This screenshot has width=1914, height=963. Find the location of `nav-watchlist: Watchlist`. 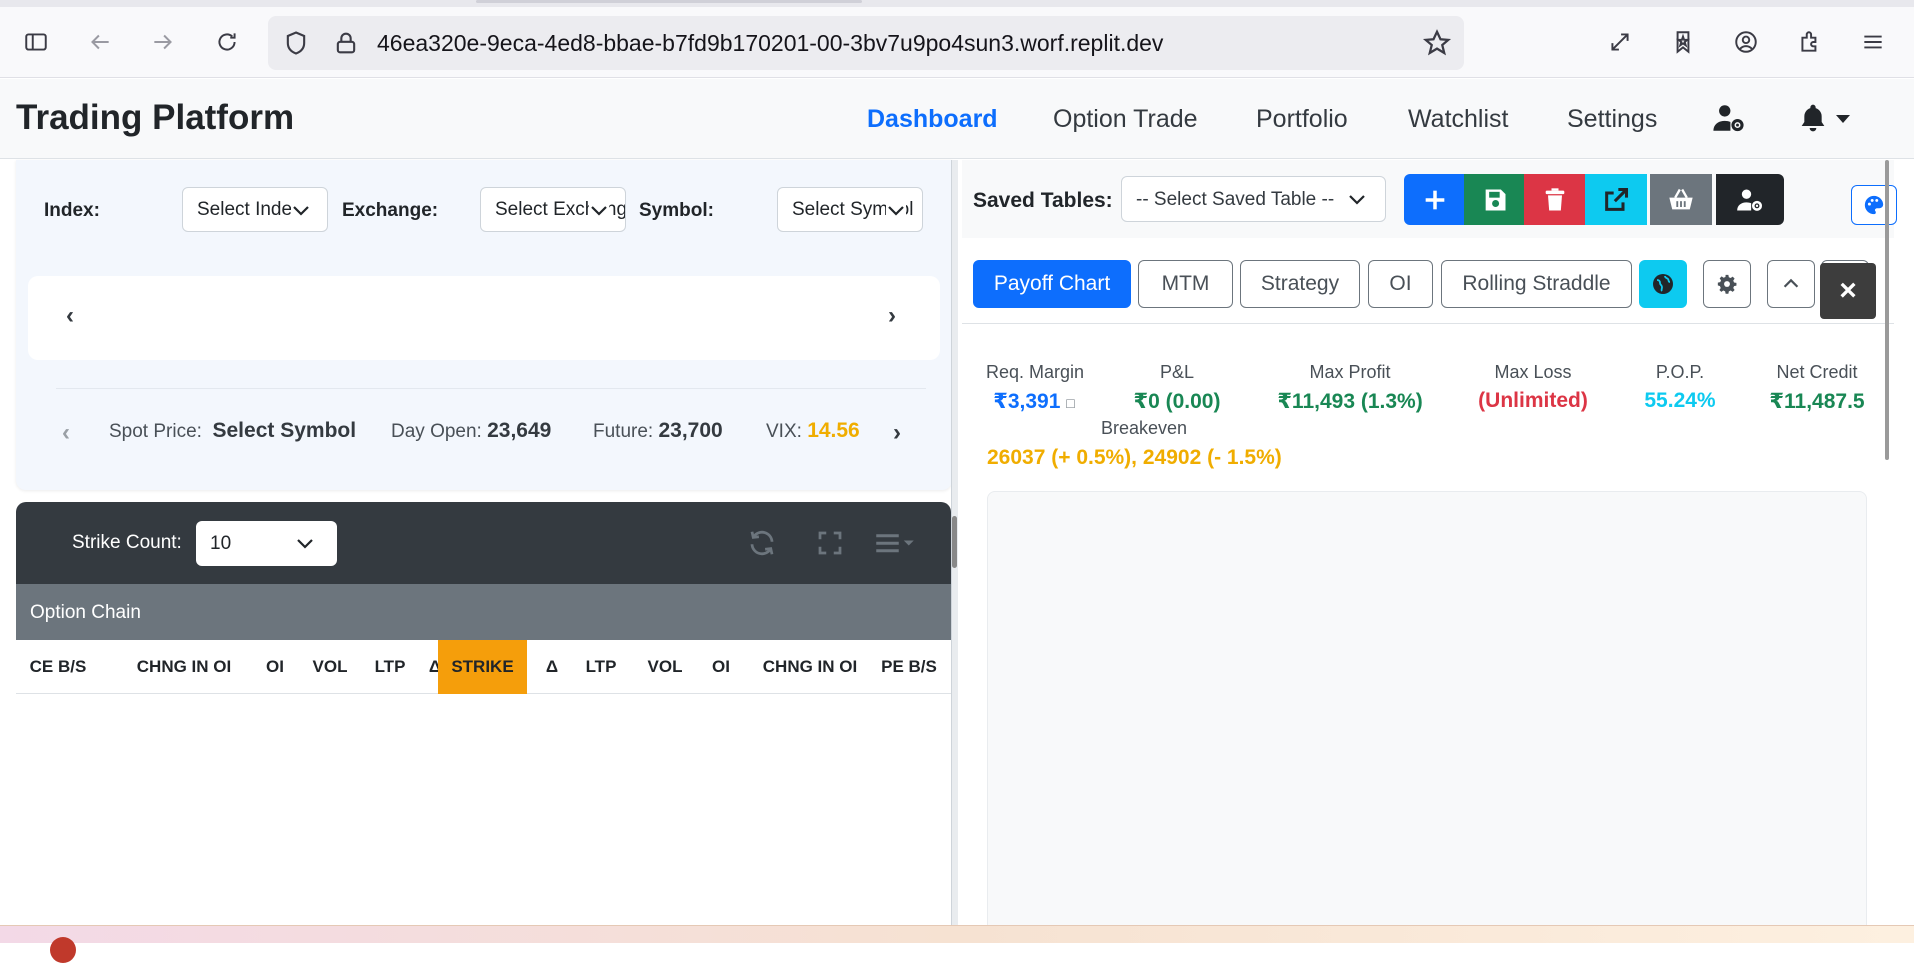

nav-watchlist: Watchlist is located at coordinates (1458, 119).